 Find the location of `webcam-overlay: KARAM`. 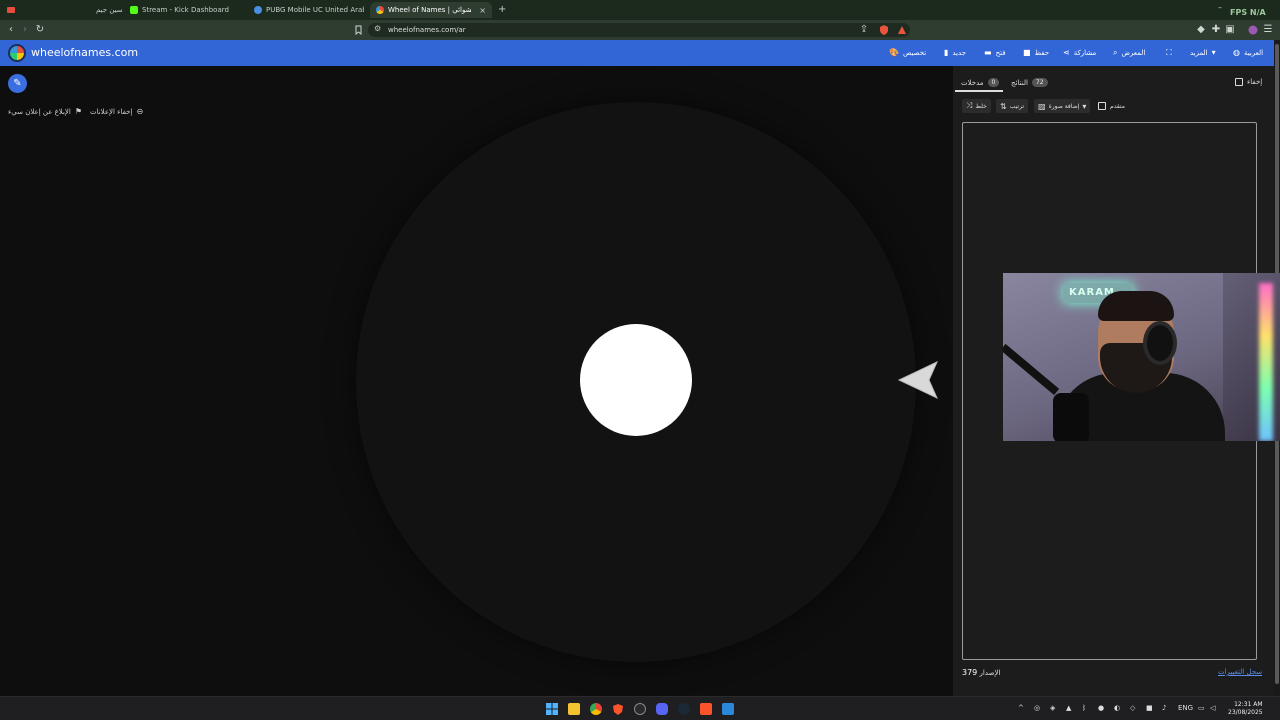

webcam-overlay: KARAM is located at coordinates (1141, 357).